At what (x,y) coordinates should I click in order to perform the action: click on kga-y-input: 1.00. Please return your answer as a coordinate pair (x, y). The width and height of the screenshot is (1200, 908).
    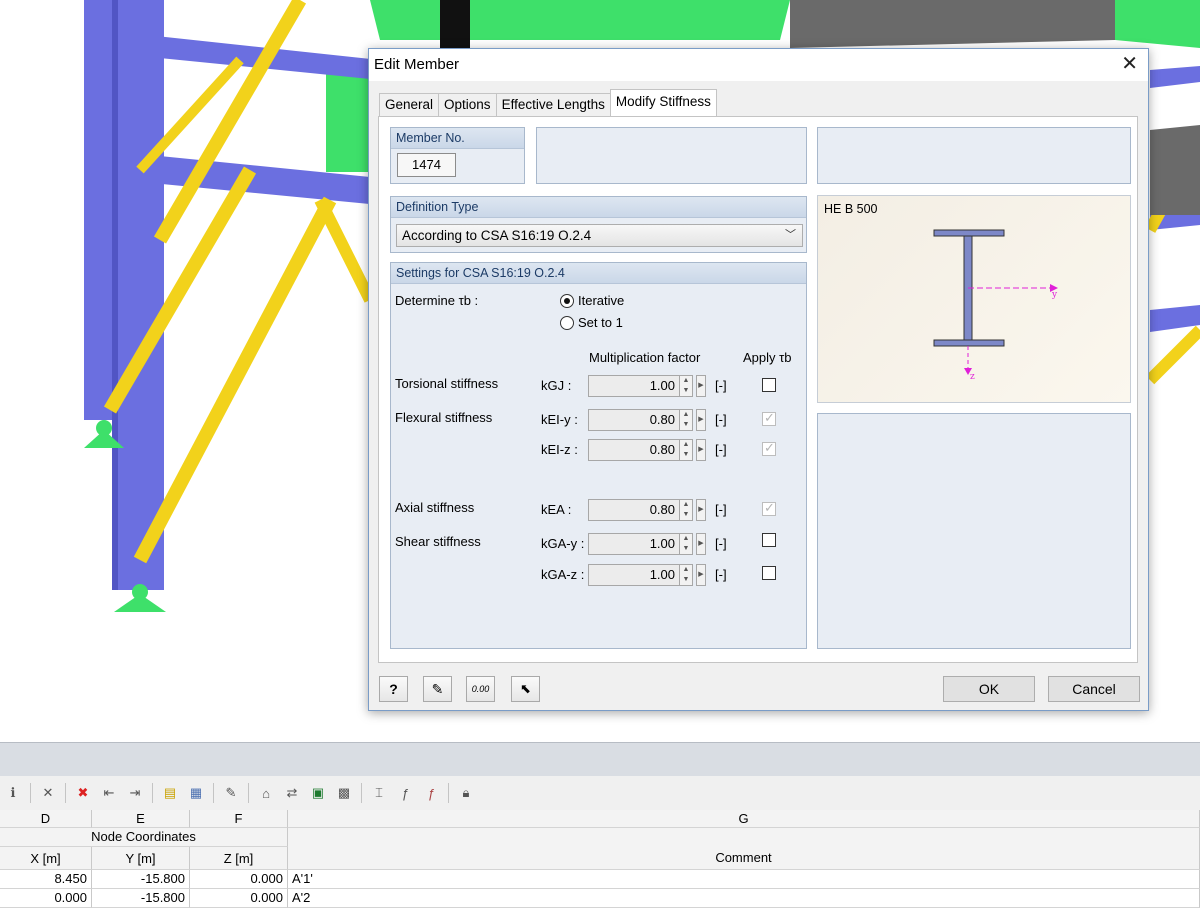
    Looking at the image, I should click on (634, 544).